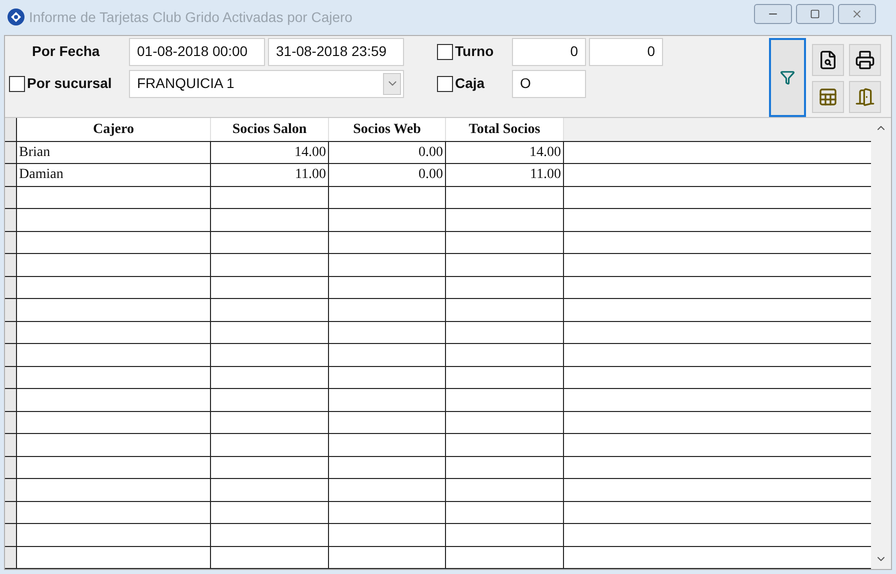 This screenshot has width=896, height=574. Describe the element at coordinates (66, 51) in the screenshot. I see `fecha-label: Por Fecha` at that location.